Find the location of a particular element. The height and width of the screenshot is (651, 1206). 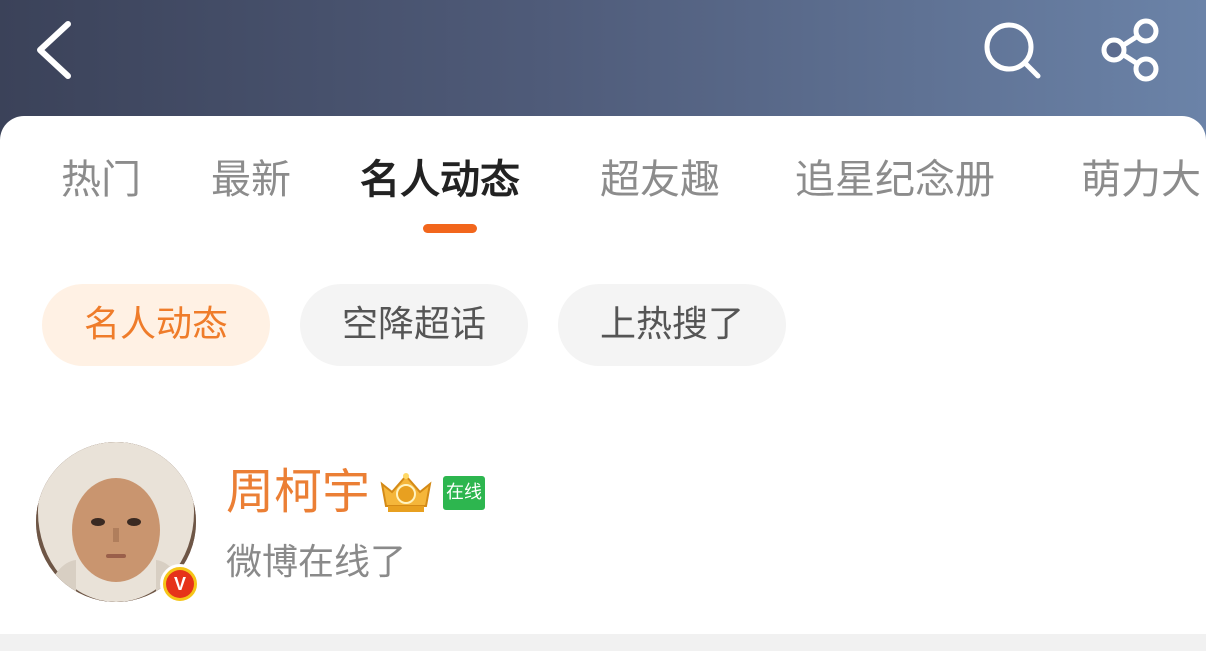

search-icon is located at coordinates (1012, 50).